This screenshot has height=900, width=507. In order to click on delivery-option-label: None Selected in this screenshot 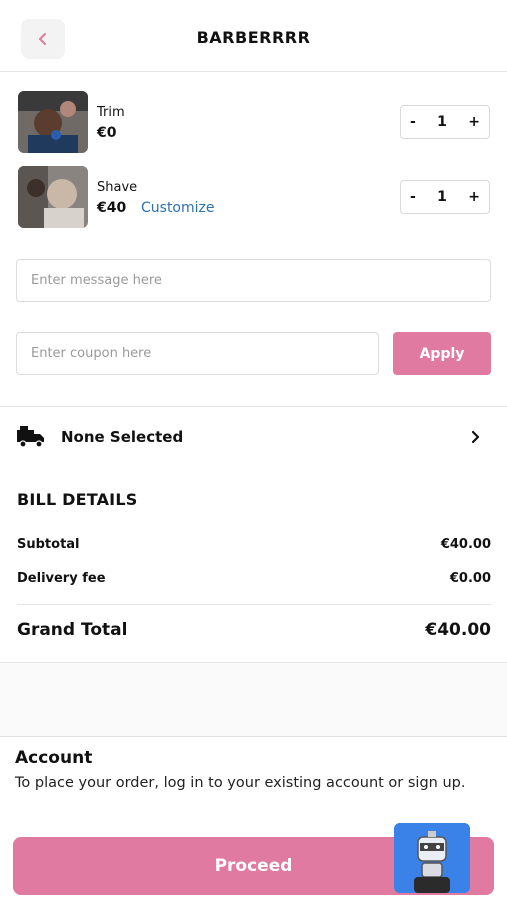, I will do `click(122, 437)`.